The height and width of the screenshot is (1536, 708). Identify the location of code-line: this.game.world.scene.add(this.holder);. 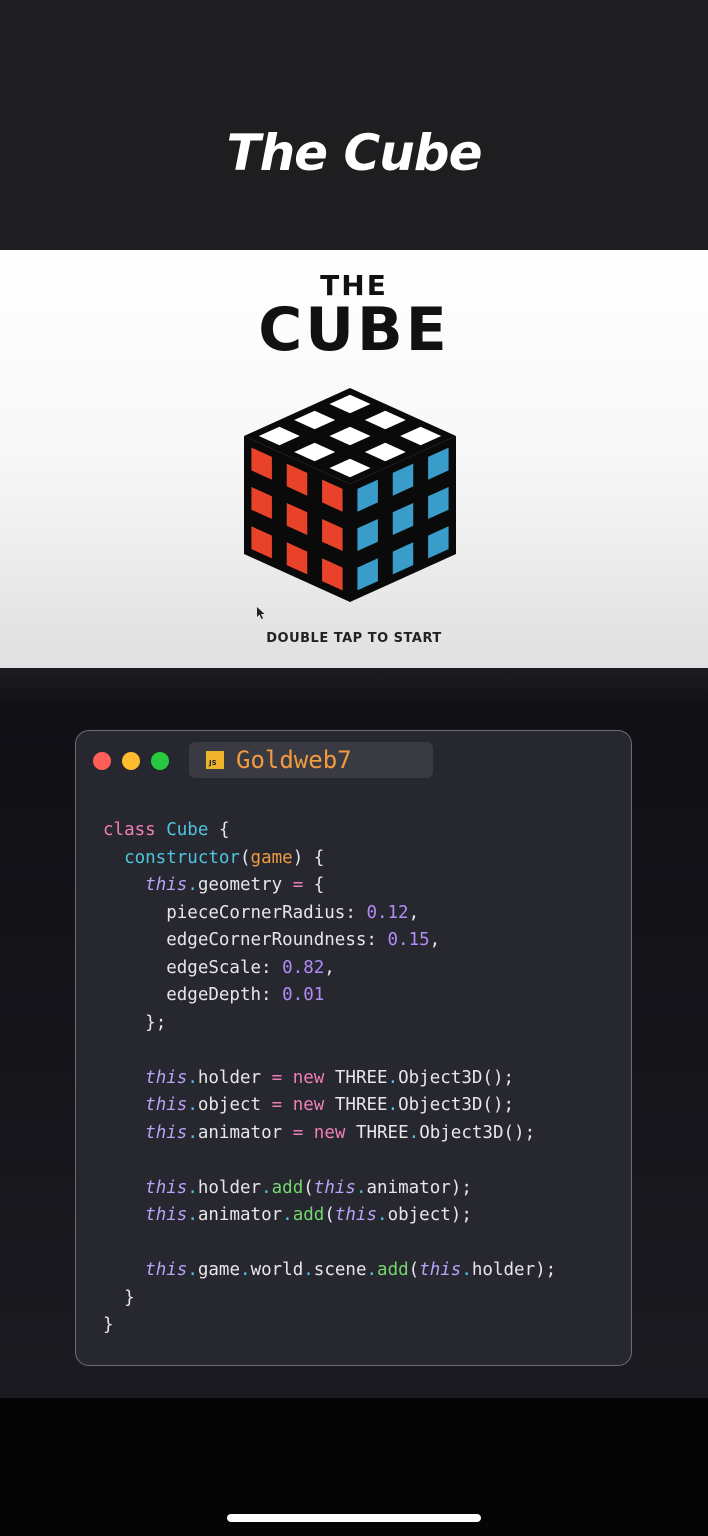
(351, 1270).